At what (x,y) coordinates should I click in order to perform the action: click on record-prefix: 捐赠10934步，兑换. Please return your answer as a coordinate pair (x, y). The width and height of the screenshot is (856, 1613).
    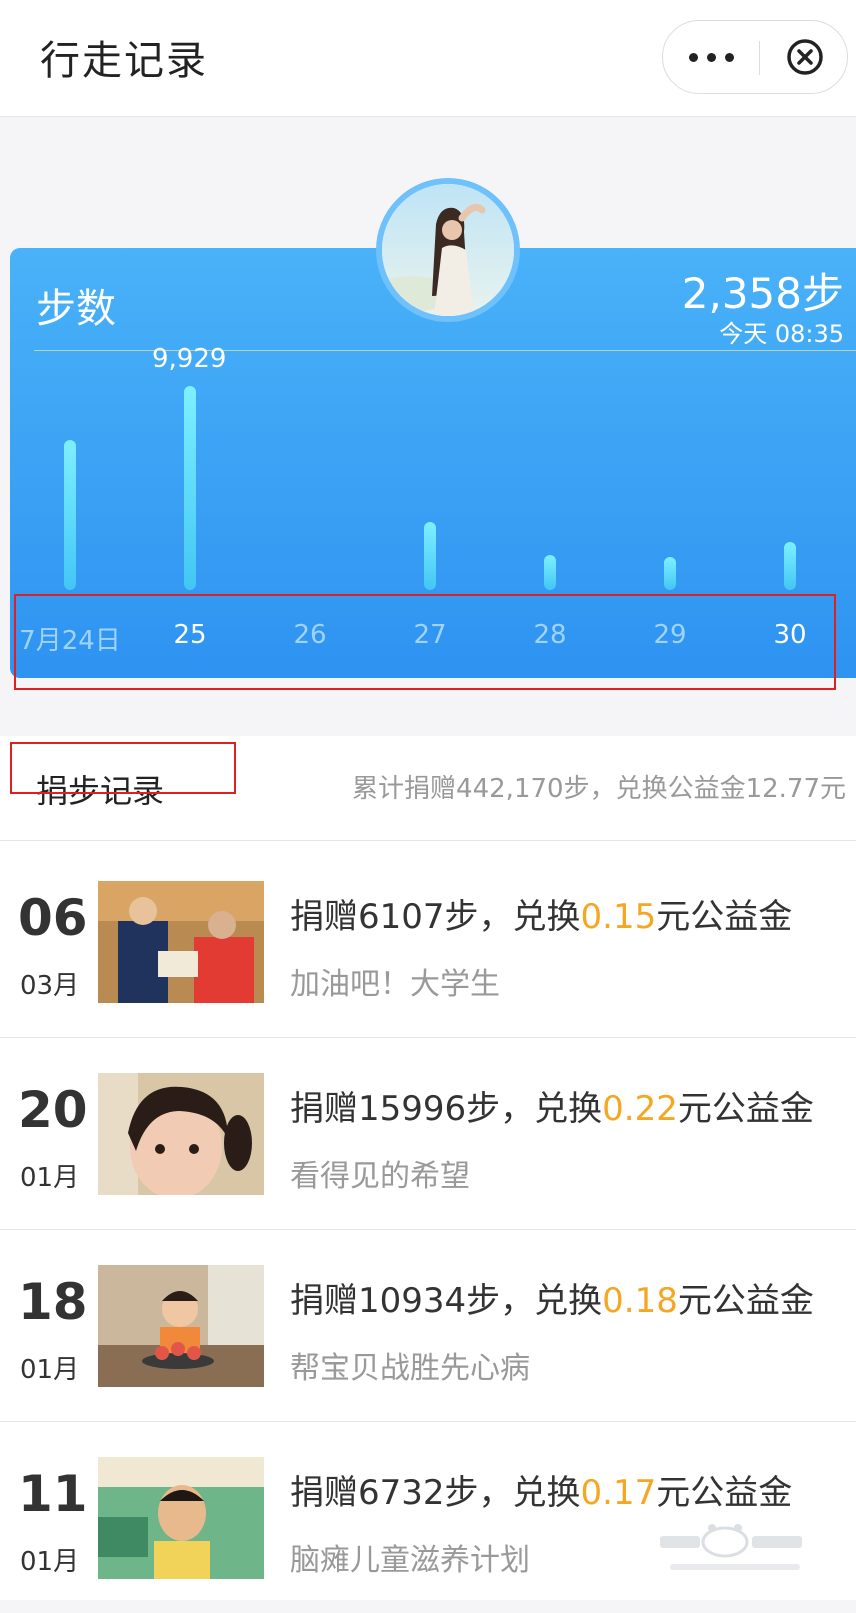
    Looking at the image, I should click on (446, 1301).